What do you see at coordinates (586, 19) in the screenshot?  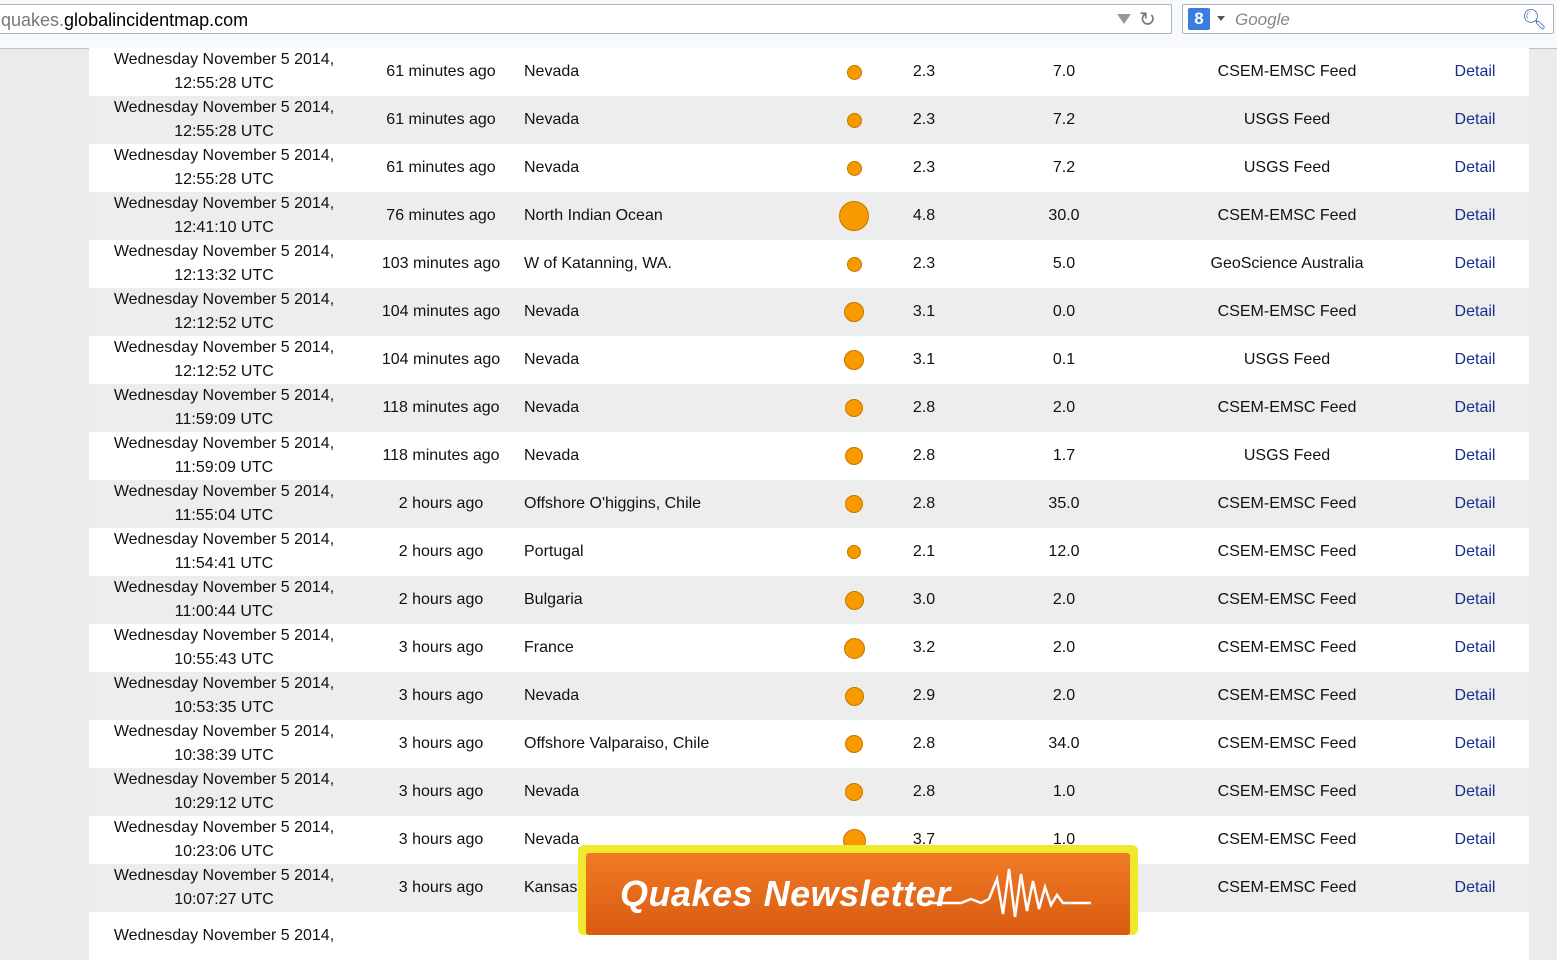 I see `url-bar: quakes.globalincidentmap.com ↻` at bounding box center [586, 19].